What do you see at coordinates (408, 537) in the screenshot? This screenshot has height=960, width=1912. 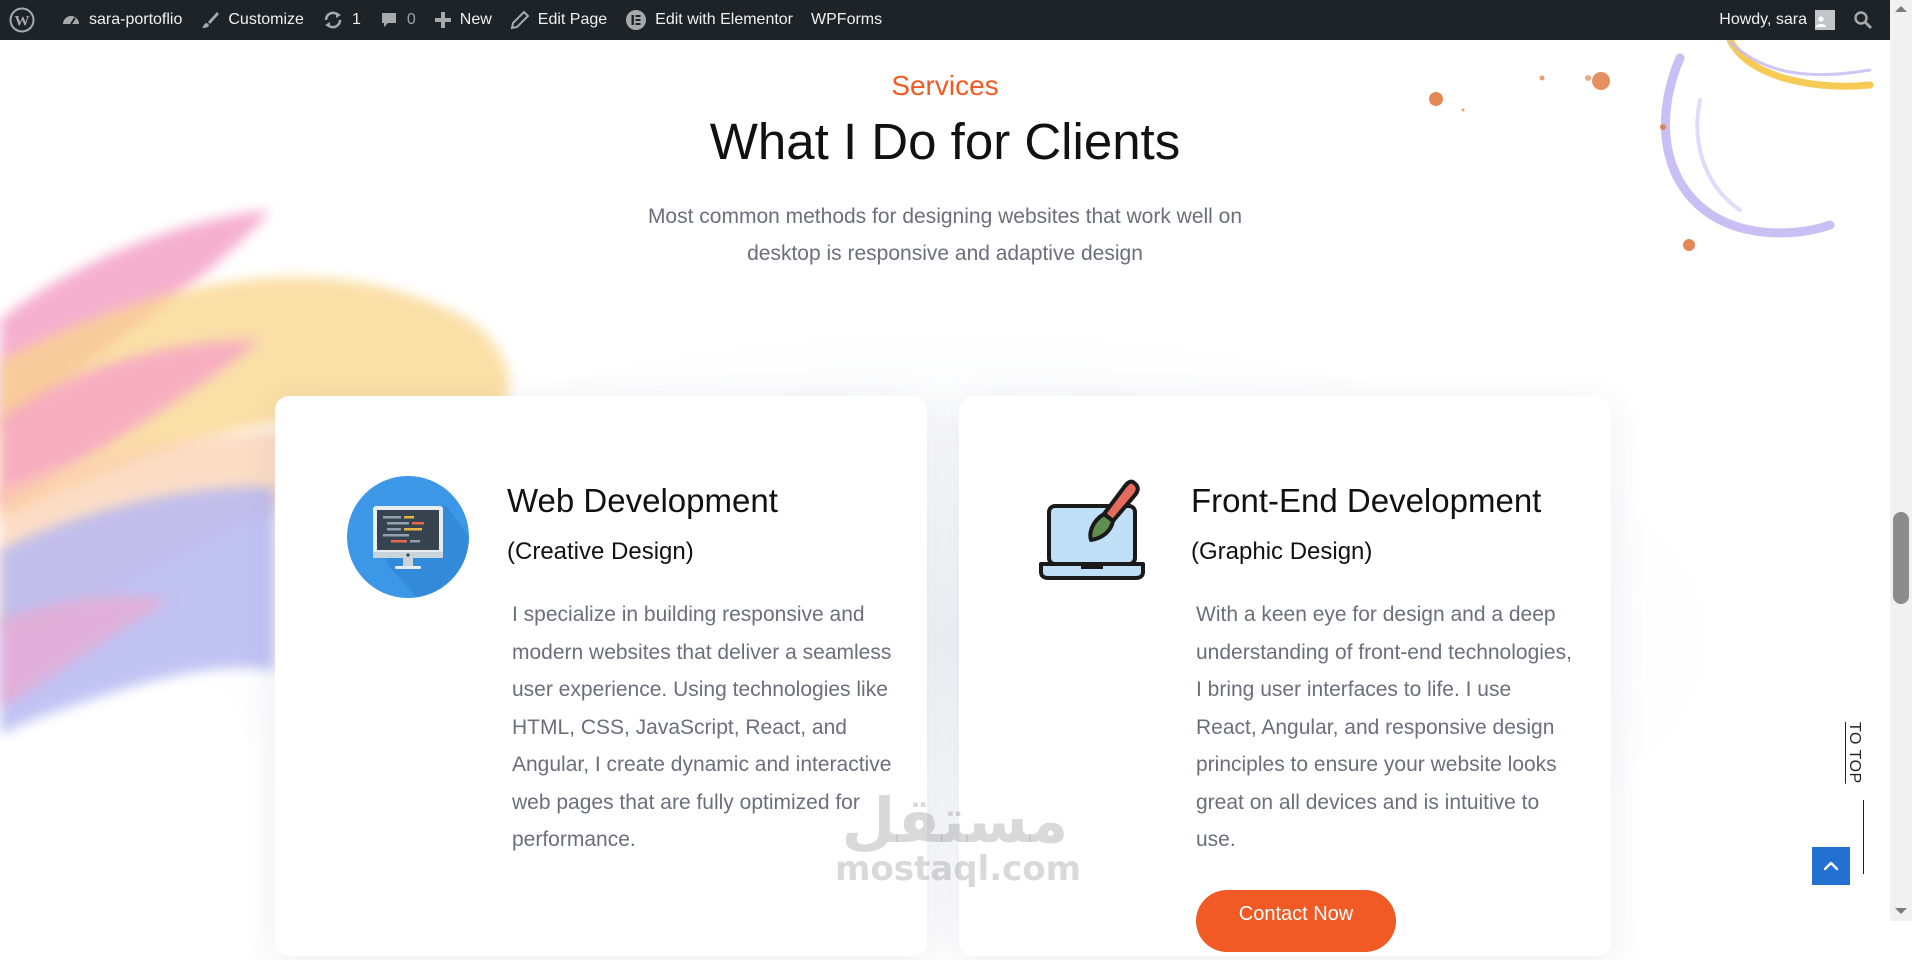 I see `desktop-code-icon` at bounding box center [408, 537].